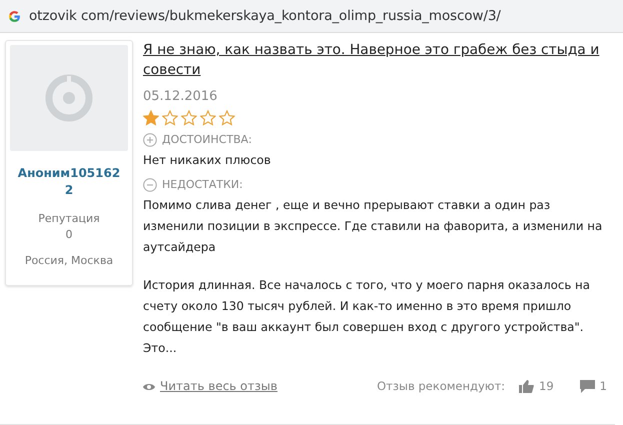 The width and height of the screenshot is (623, 425). What do you see at coordinates (207, 160) in the screenshot?
I see `section-text: Нет никаких плюсов` at bounding box center [207, 160].